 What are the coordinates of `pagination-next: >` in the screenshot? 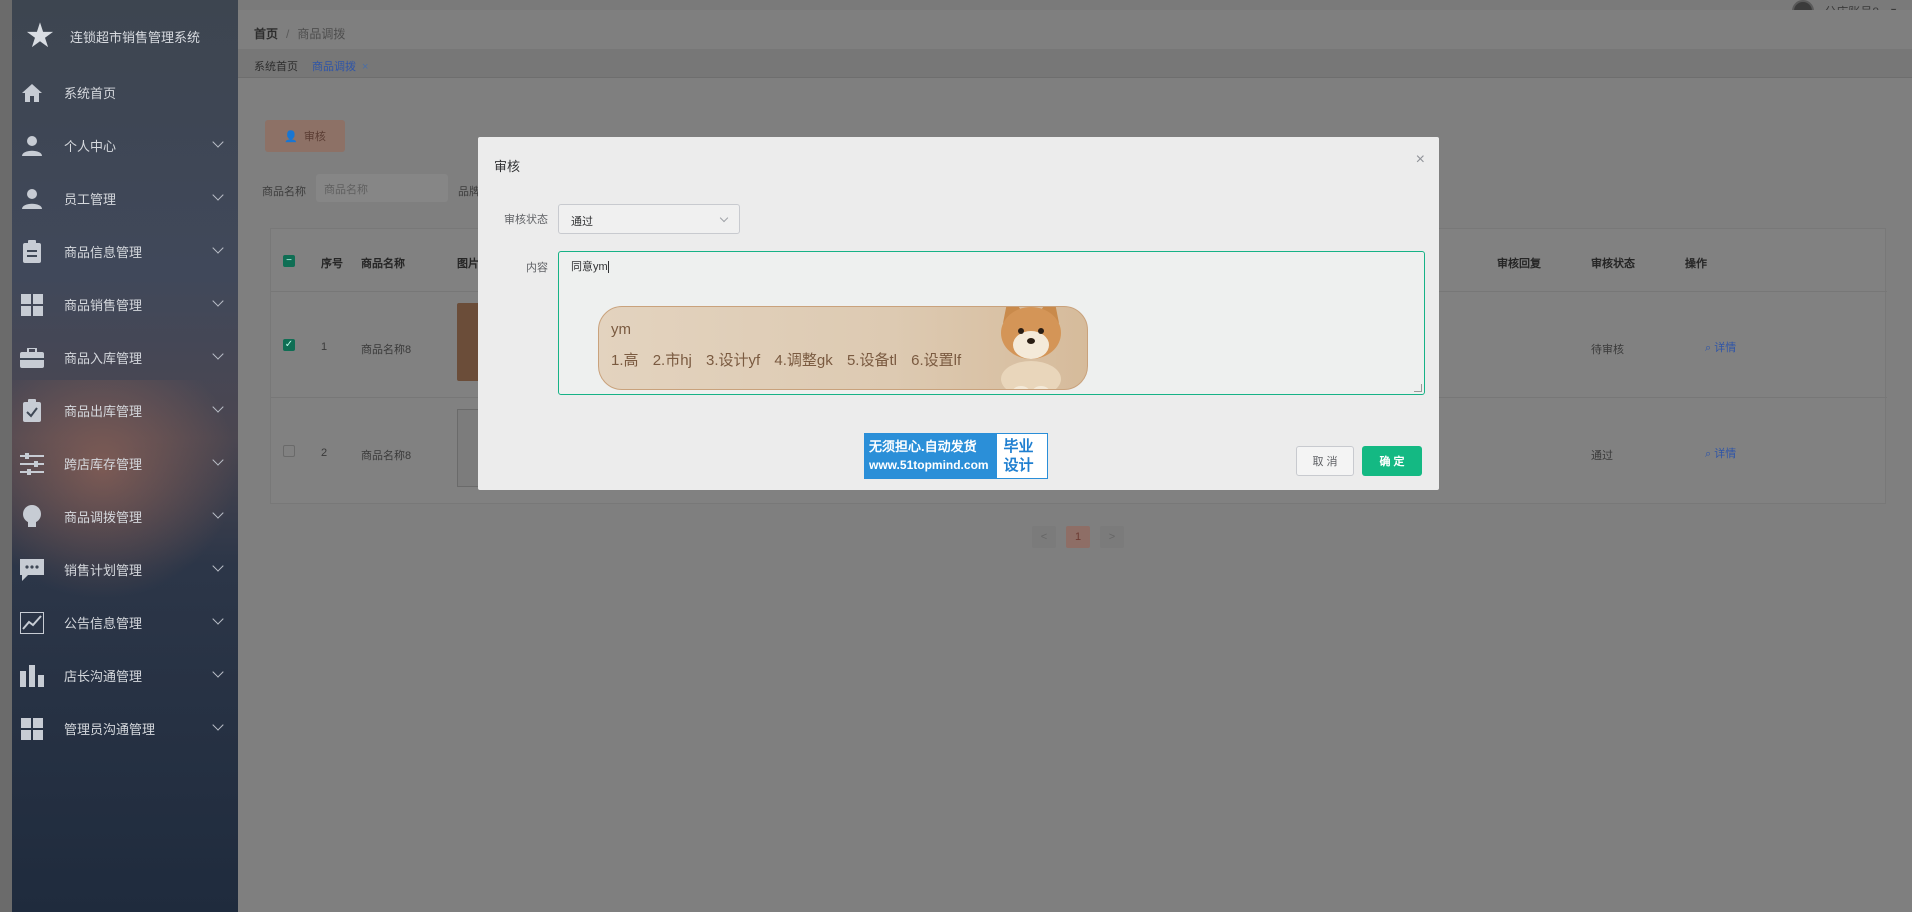 It's located at (1112, 537).